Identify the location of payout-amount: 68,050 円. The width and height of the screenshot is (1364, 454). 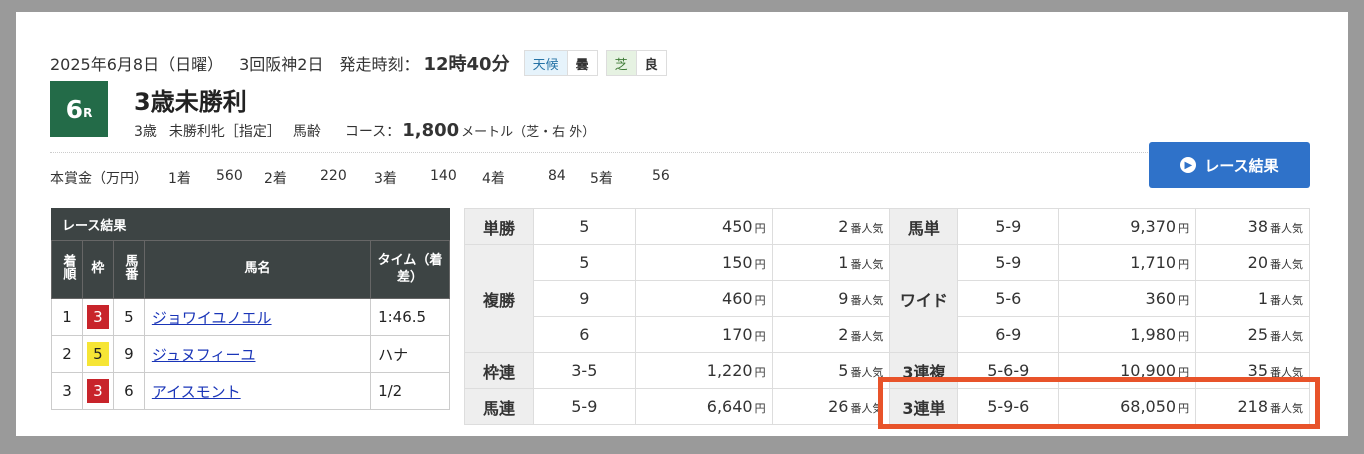
(1127, 406).